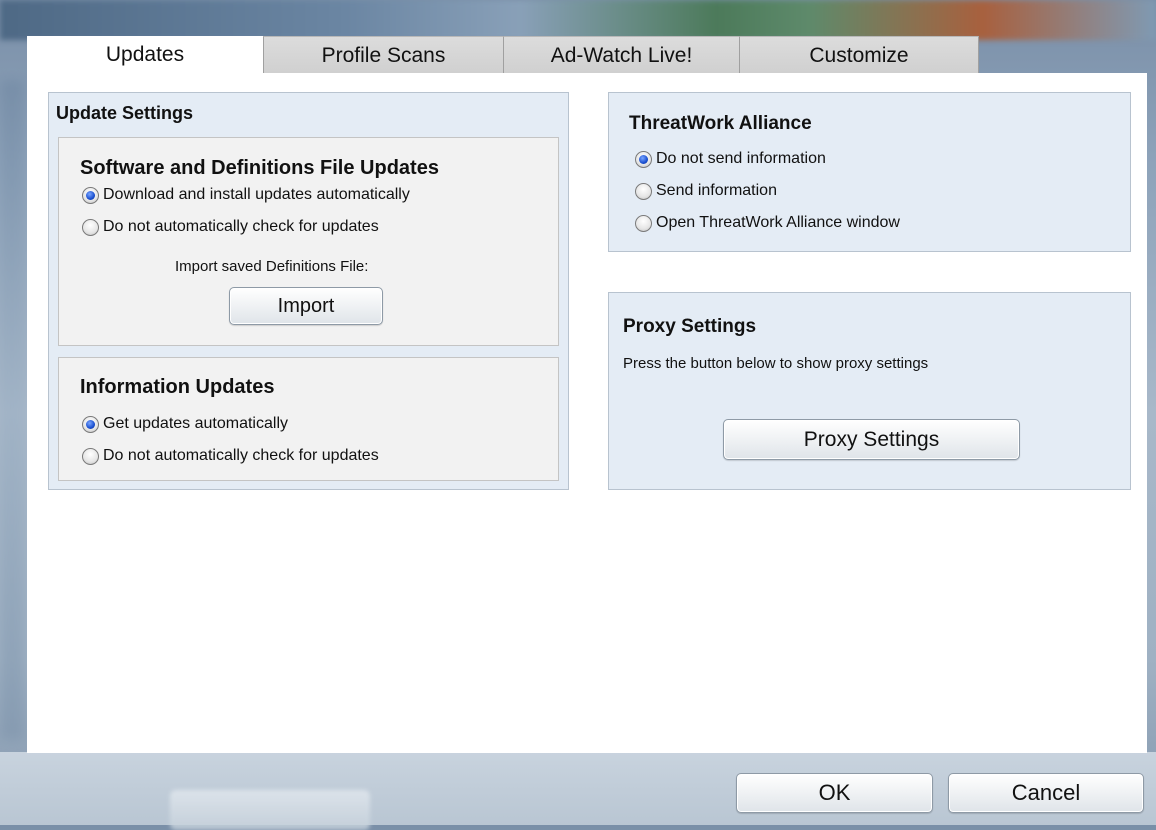 The image size is (1156, 830). What do you see at coordinates (720, 123) in the screenshot?
I see `threatwork-title: ThreatWork Alliance` at bounding box center [720, 123].